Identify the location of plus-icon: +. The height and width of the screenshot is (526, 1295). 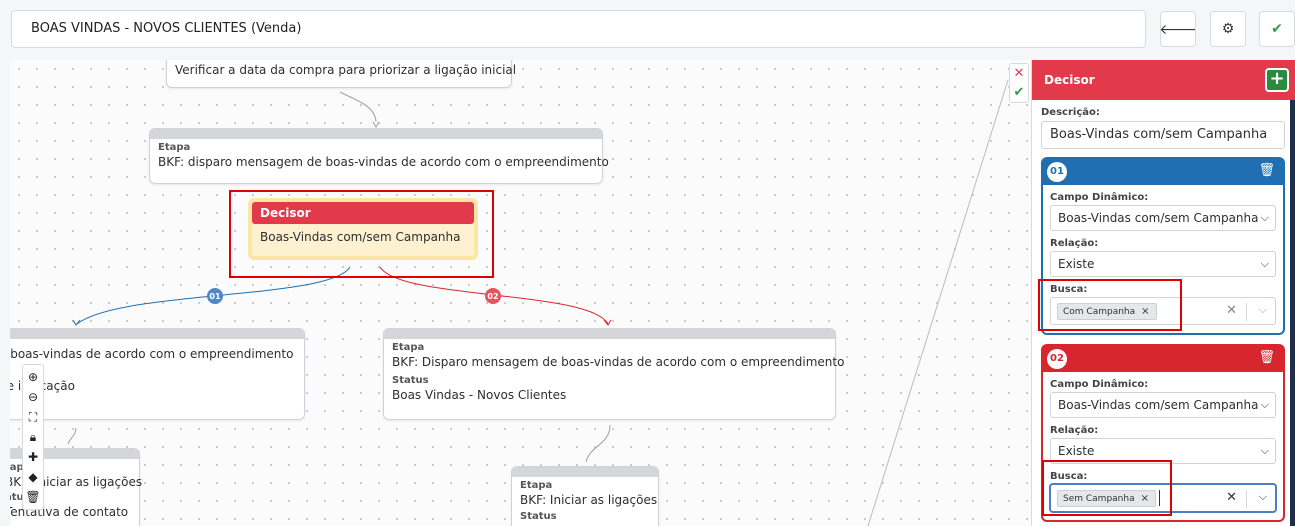
(1277, 78).